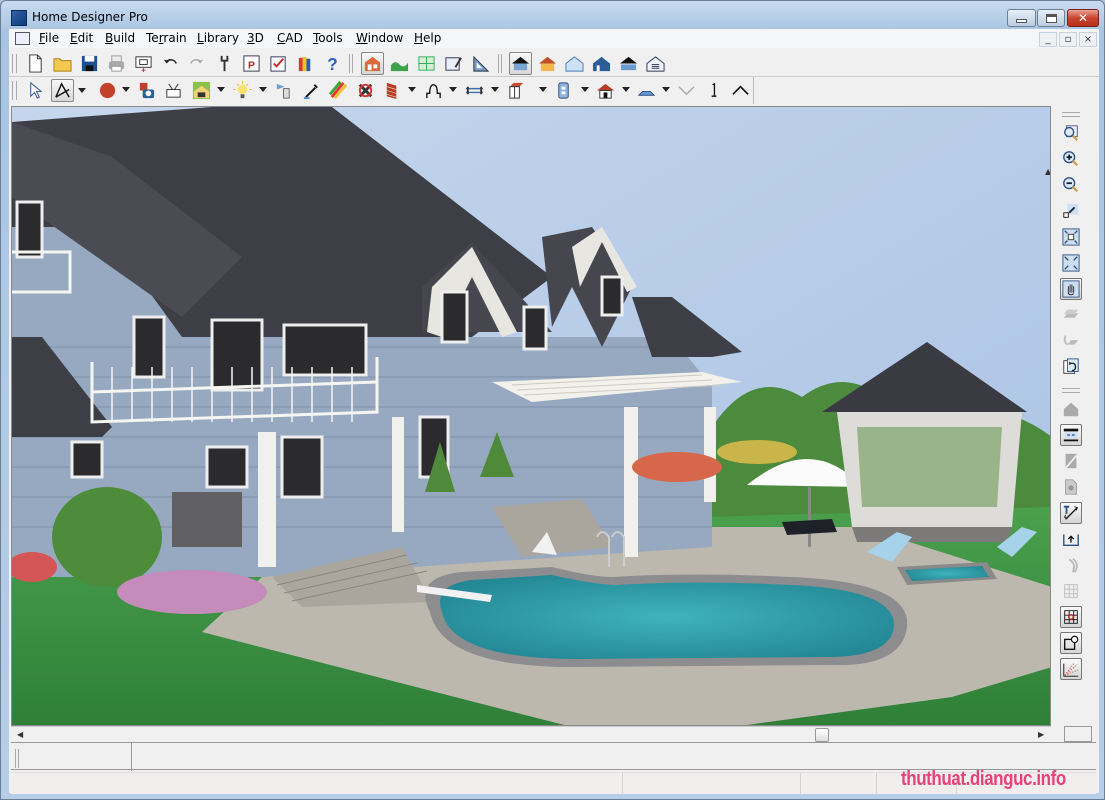 The image size is (1105, 800). Describe the element at coordinates (62, 63) in the screenshot. I see `open-button` at that location.